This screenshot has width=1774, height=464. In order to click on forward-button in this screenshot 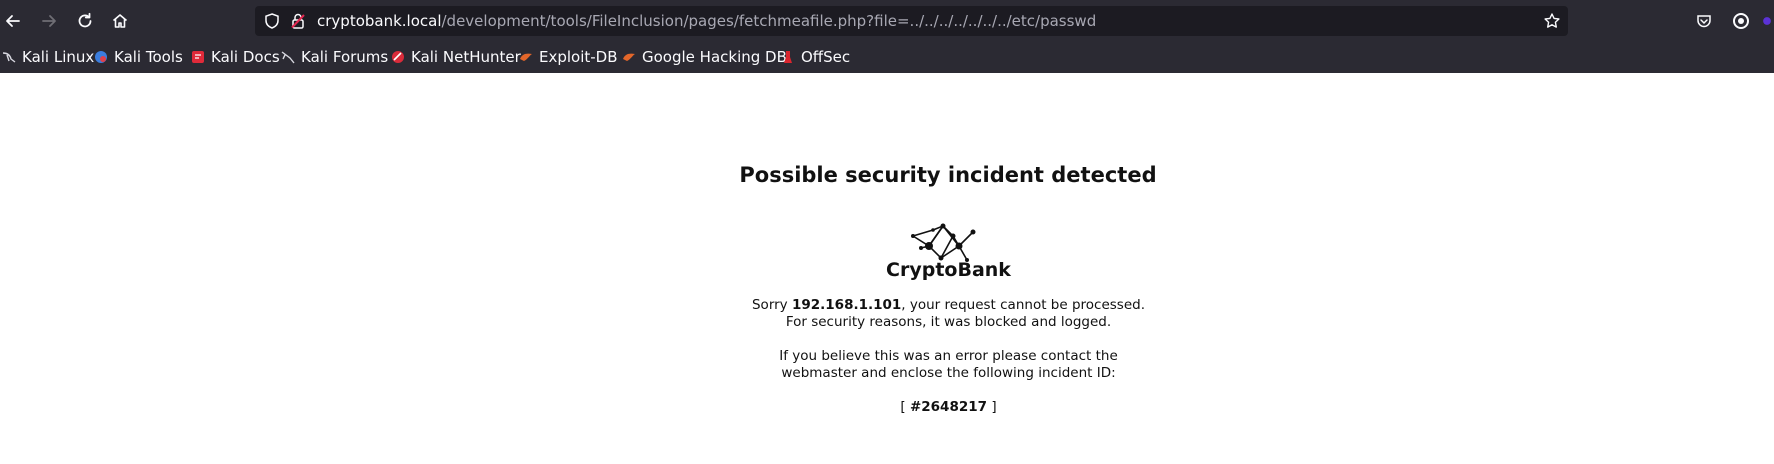, I will do `click(49, 21)`.